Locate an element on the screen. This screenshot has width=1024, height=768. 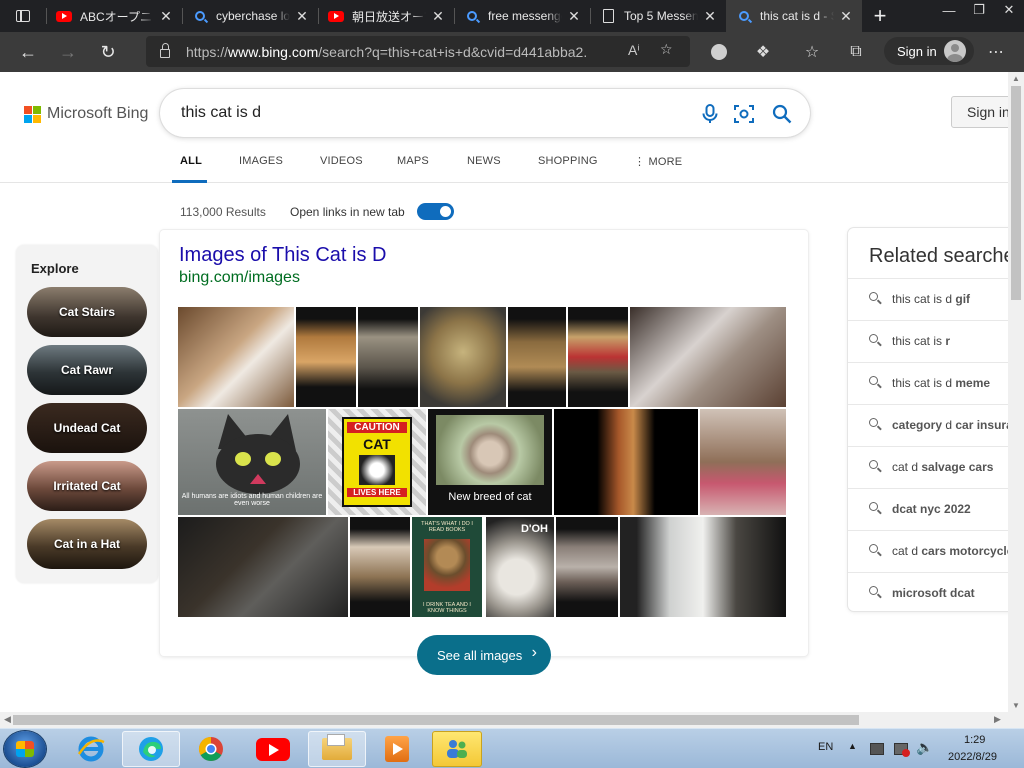
refresh-button: ↻ is located at coordinates (108, 52).